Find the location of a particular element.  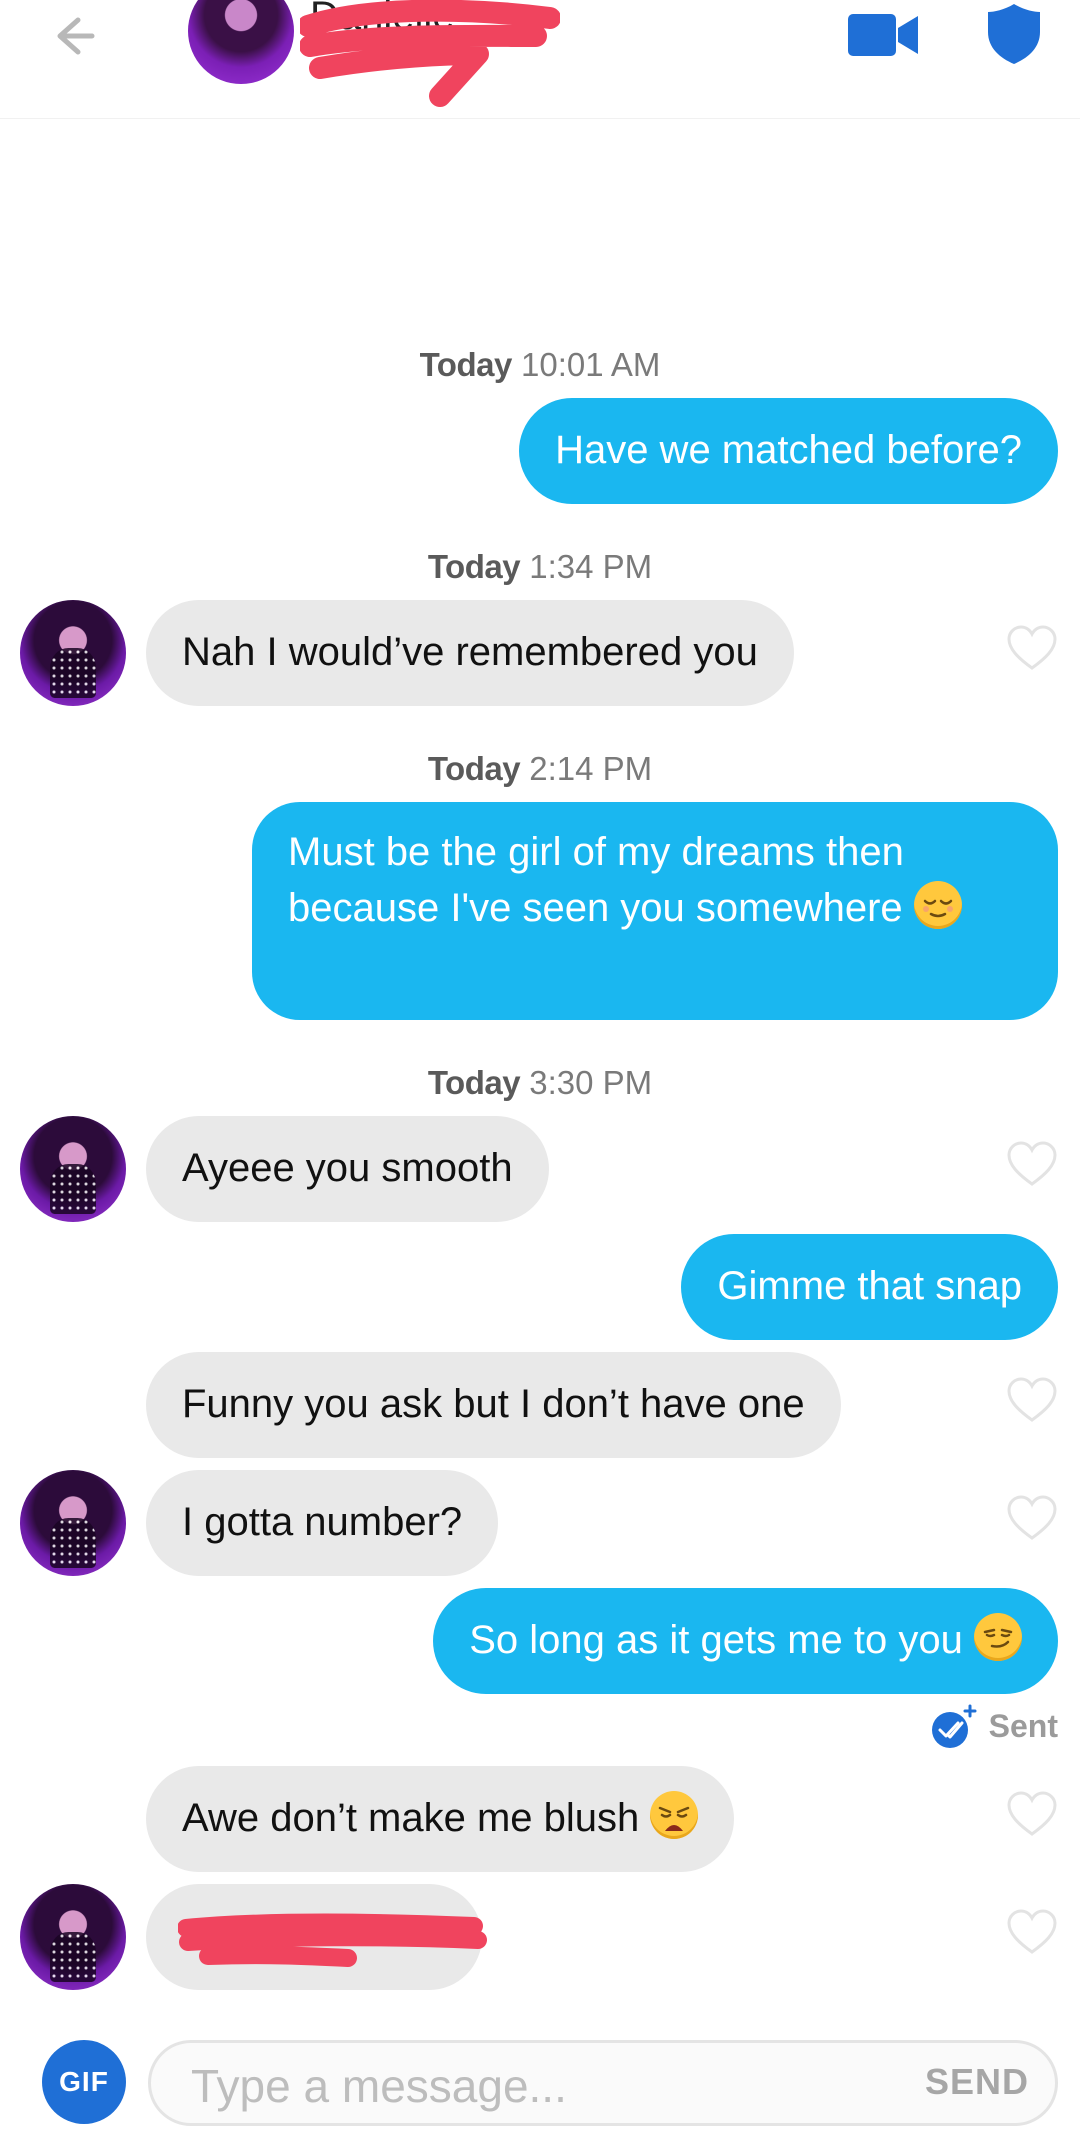

sent-status: Sent is located at coordinates (1023, 1726).